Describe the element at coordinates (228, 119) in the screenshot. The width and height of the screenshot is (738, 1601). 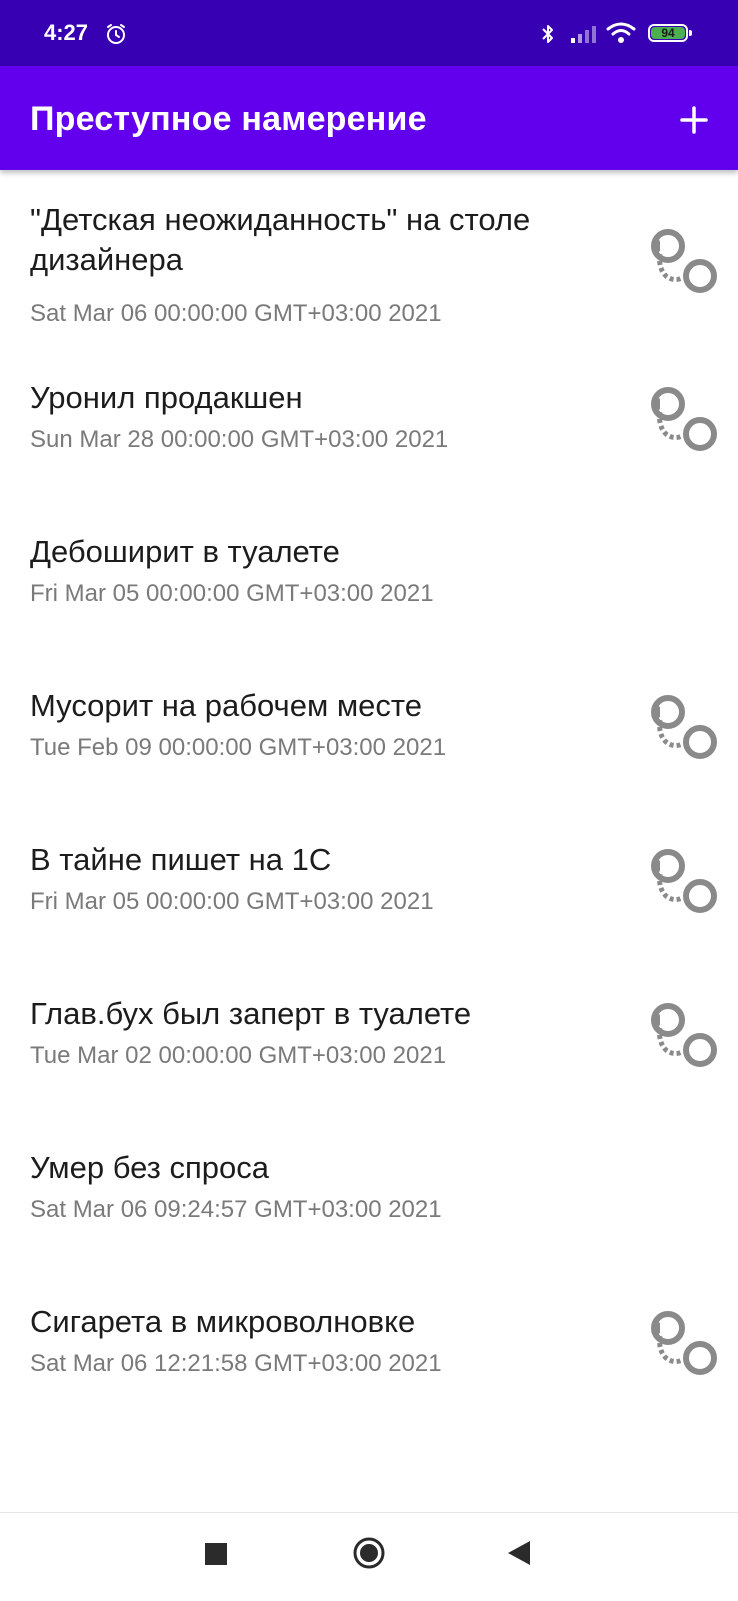
I see `app-title: Преступное намерение` at that location.